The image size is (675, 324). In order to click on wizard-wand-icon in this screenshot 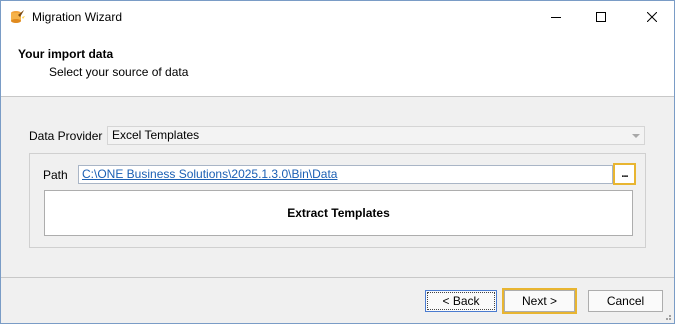, I will do `click(17, 17)`.